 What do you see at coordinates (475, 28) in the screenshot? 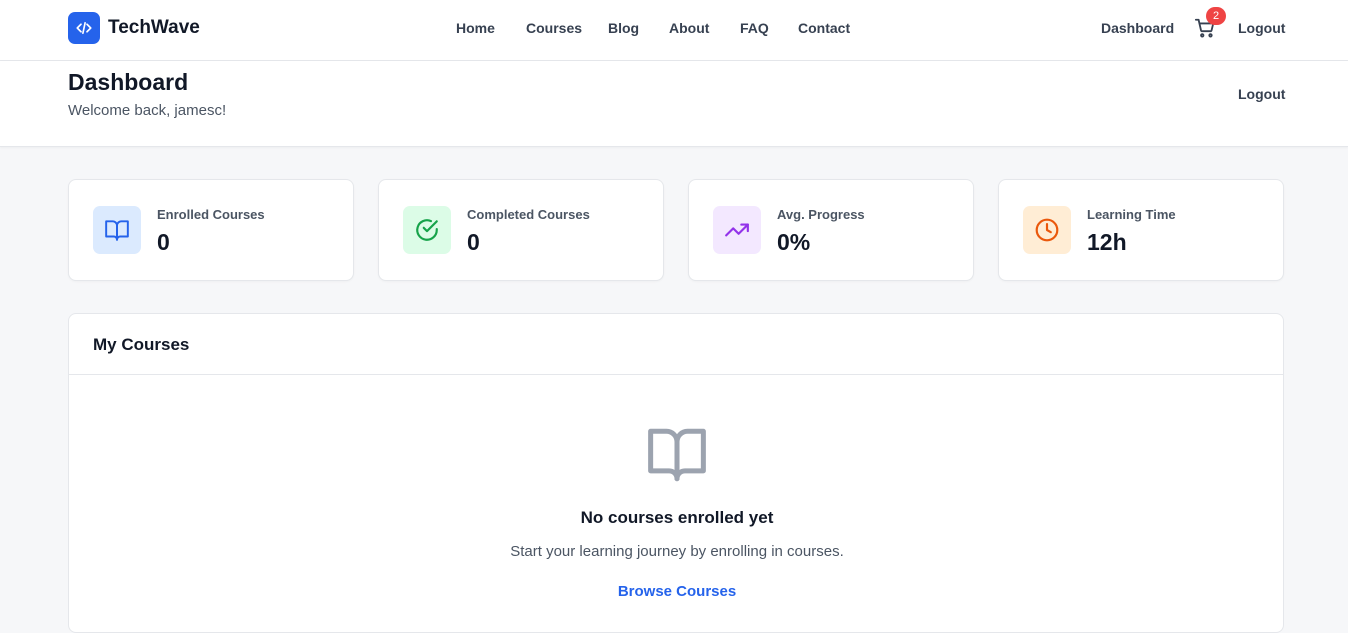
I see `nav-home: Home` at bounding box center [475, 28].